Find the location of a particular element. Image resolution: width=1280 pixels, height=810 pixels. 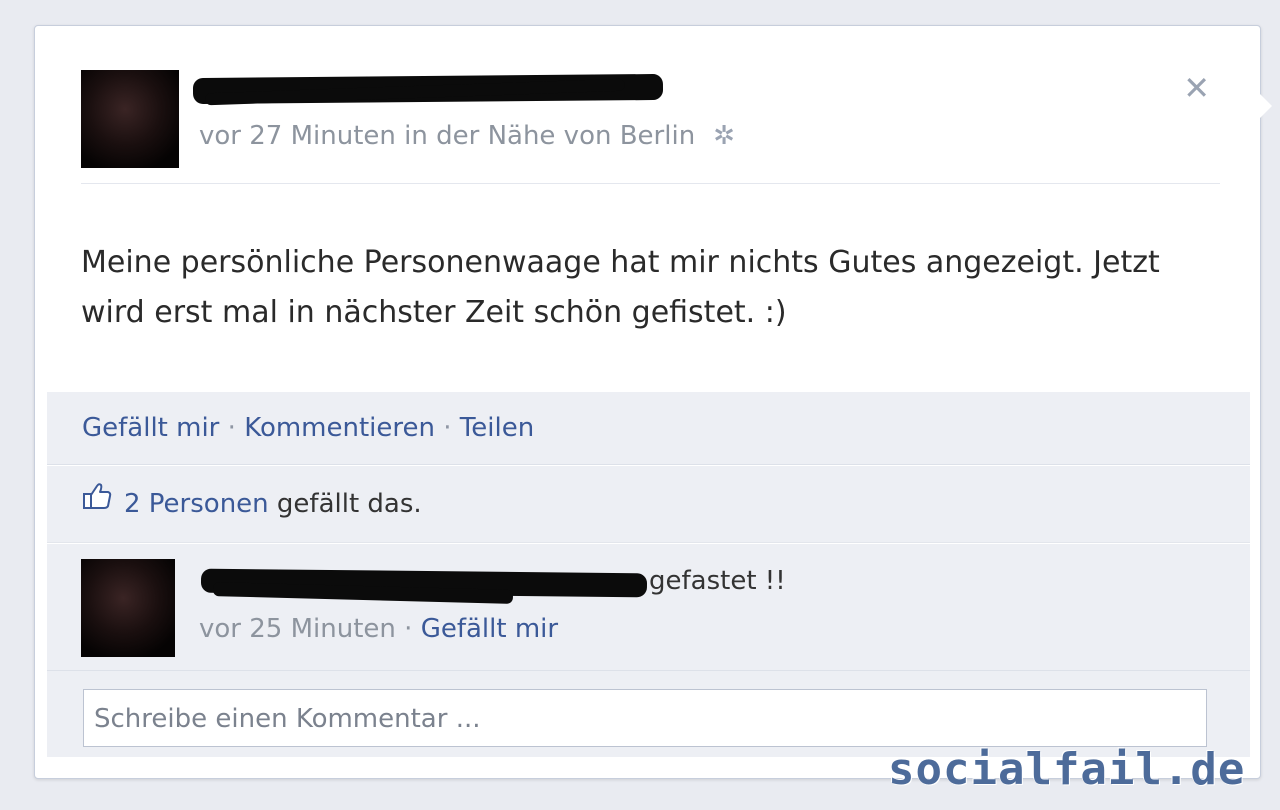

close-icon: ✕ is located at coordinates (1196, 88).